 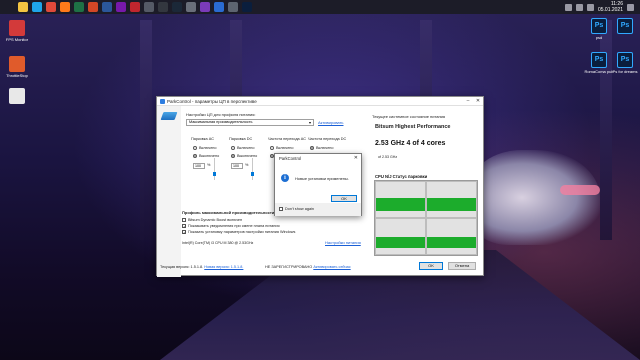 I want to click on dialog-title: ParkControl, so click(x=290, y=158).